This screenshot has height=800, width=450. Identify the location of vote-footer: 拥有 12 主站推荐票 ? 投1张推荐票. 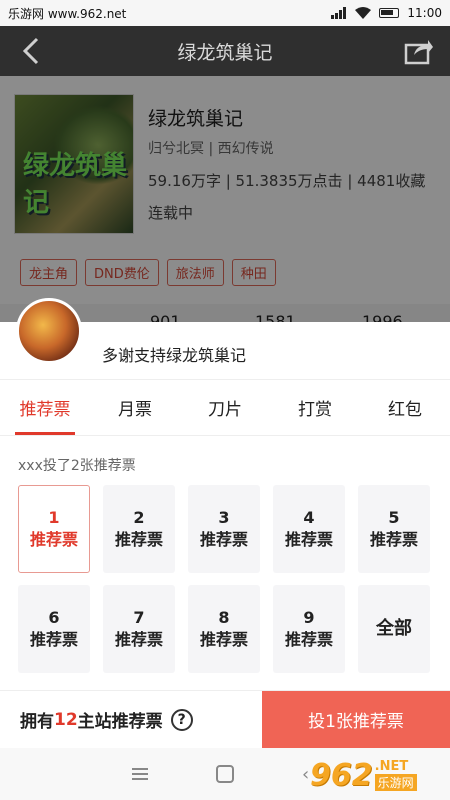
(225, 719).